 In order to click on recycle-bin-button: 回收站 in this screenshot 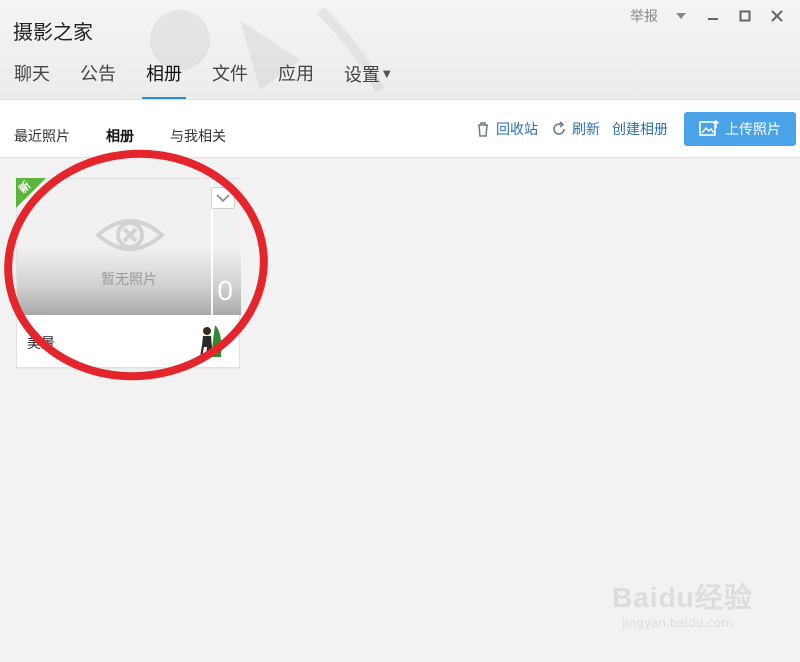, I will do `click(506, 129)`.